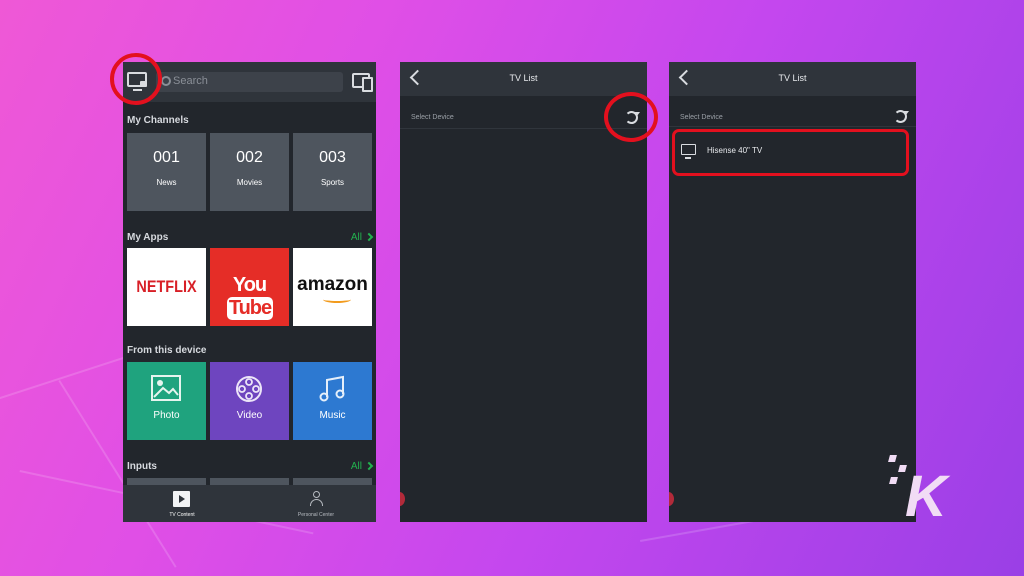  I want to click on film-reel-icon, so click(249, 389).